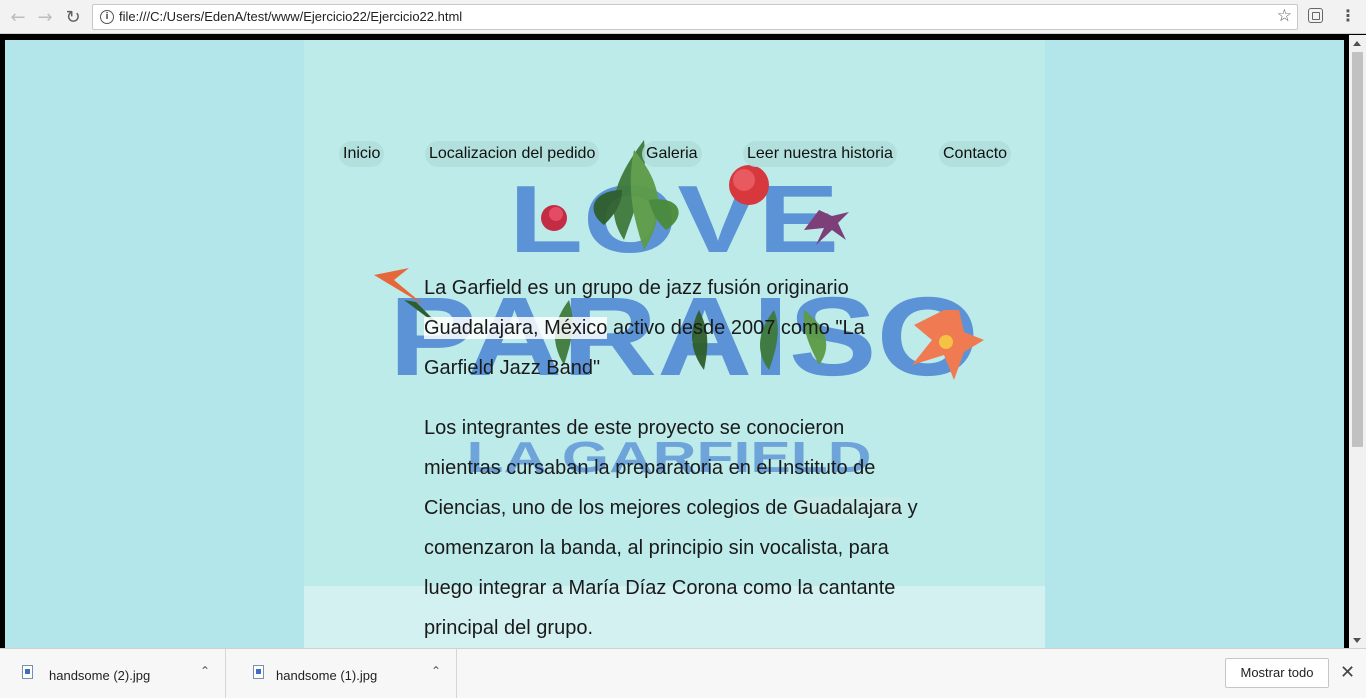 The image size is (1366, 698). I want to click on scroll-thumb, so click(1357, 249).